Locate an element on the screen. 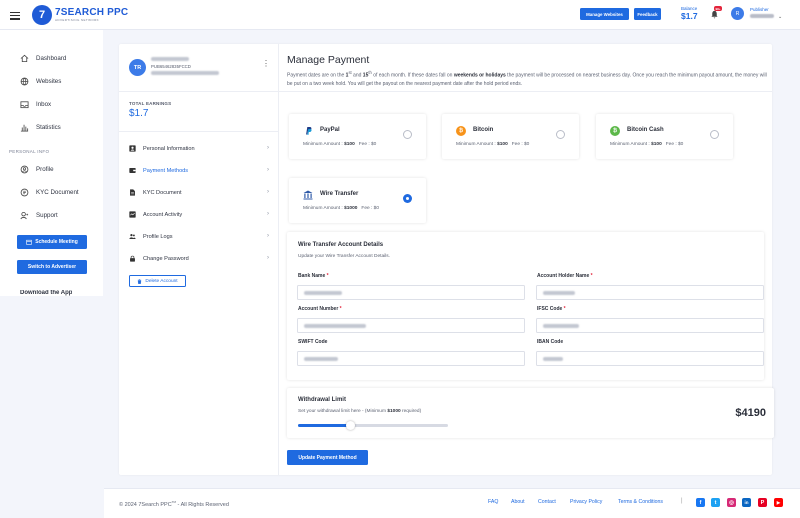  schedule-meeting-button: Schedule Meeting is located at coordinates (52, 242).